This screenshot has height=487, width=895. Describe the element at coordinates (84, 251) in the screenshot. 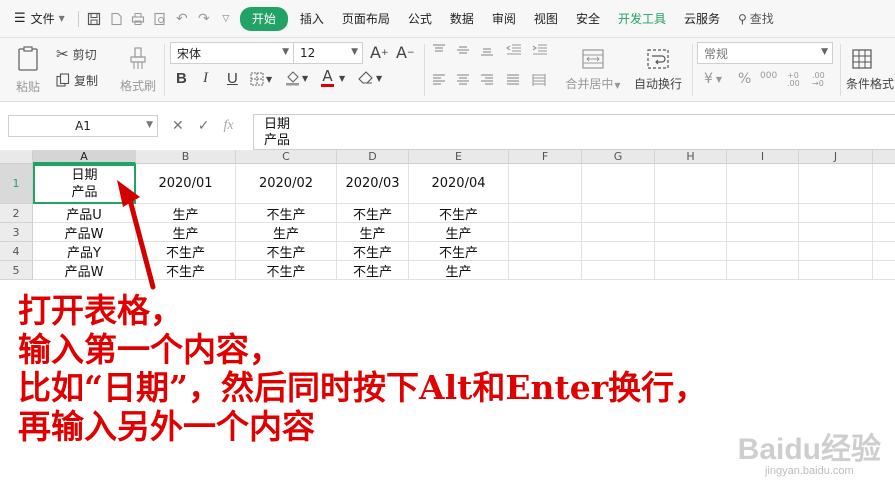

I see `cell-a4: 产品Y` at that location.